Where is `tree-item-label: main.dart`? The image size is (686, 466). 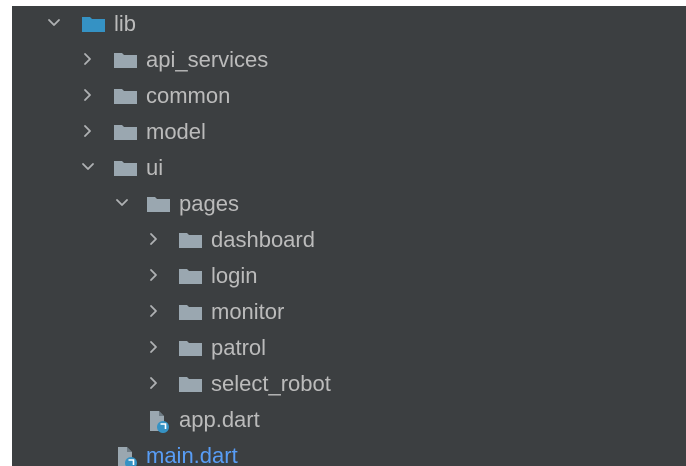 tree-item-label: main.dart is located at coordinates (192, 454).